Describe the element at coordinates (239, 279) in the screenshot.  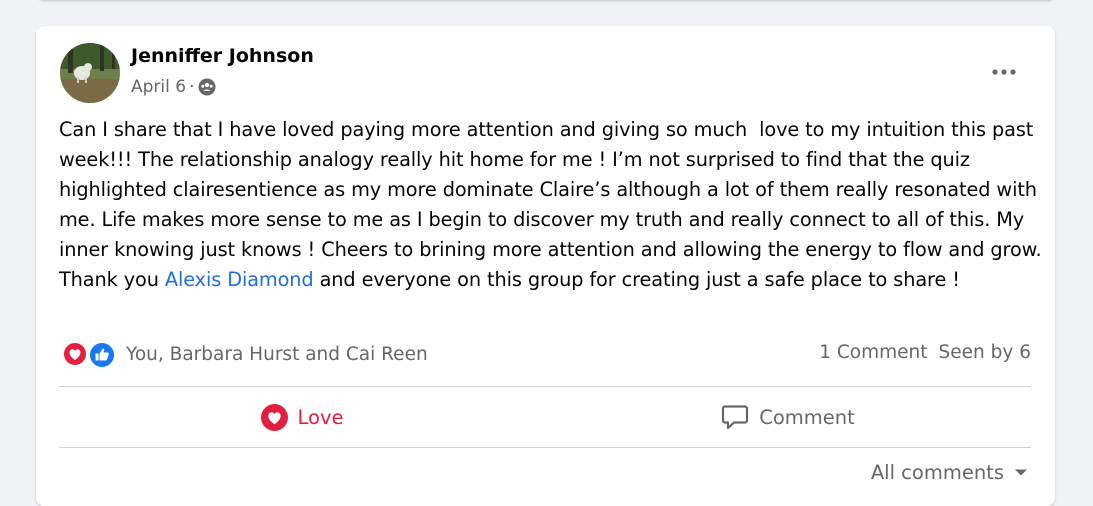
I see `mention-link: Alexis Diamond` at that location.